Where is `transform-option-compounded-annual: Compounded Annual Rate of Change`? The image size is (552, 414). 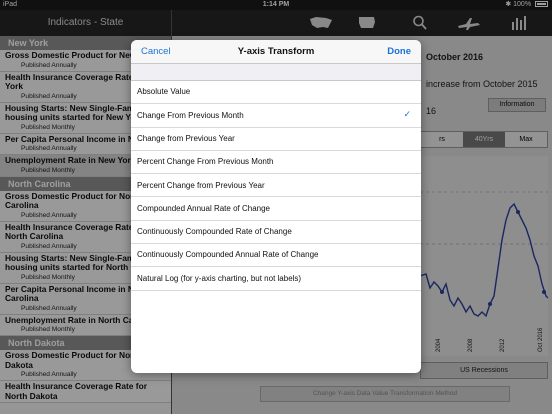 transform-option-compounded-annual: Compounded Annual Rate of Change is located at coordinates (276, 209).